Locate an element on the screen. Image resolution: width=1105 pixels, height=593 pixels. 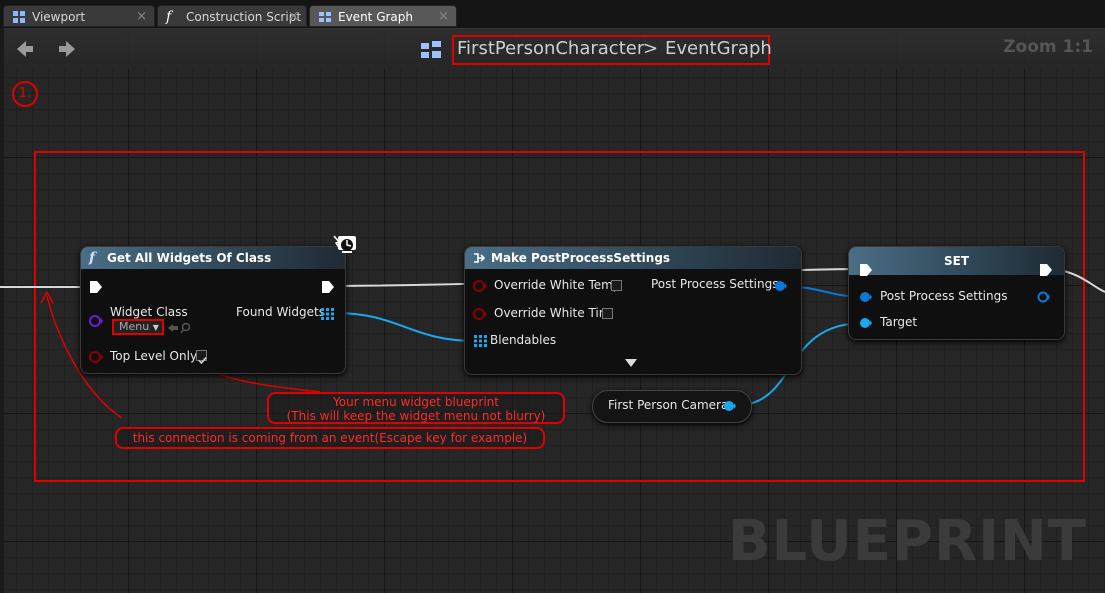
expand-arrow-icon is located at coordinates (631, 363).